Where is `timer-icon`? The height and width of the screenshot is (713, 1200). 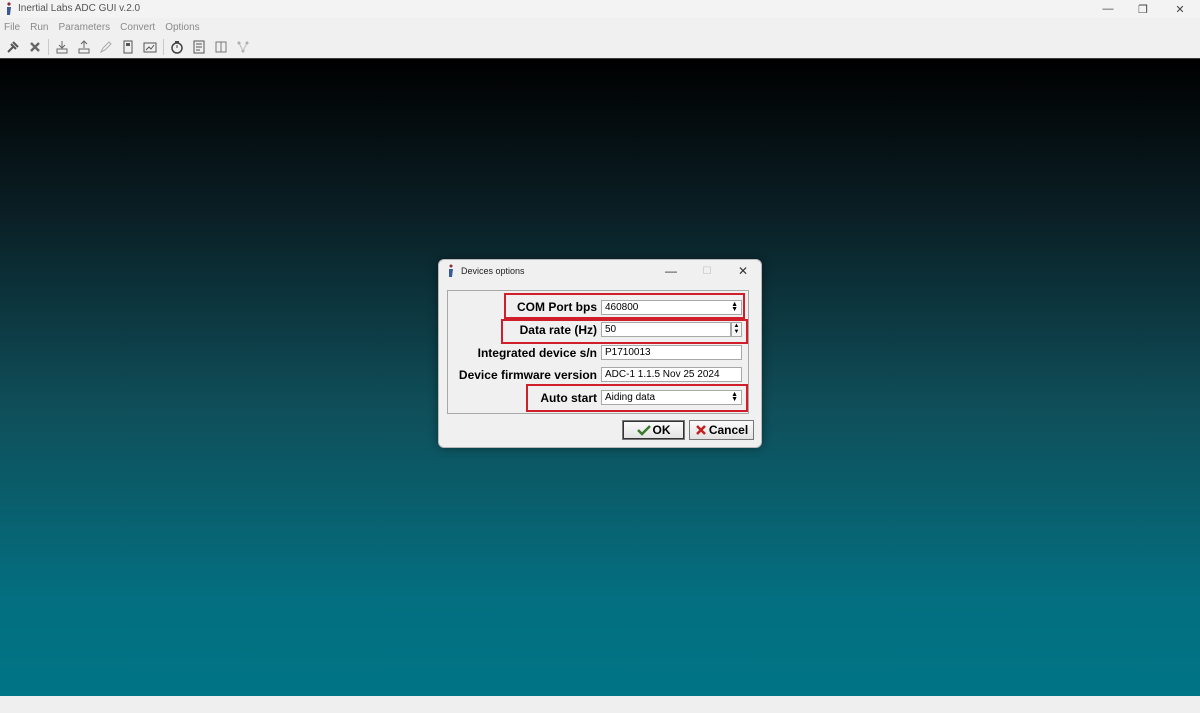
timer-icon is located at coordinates (177, 47).